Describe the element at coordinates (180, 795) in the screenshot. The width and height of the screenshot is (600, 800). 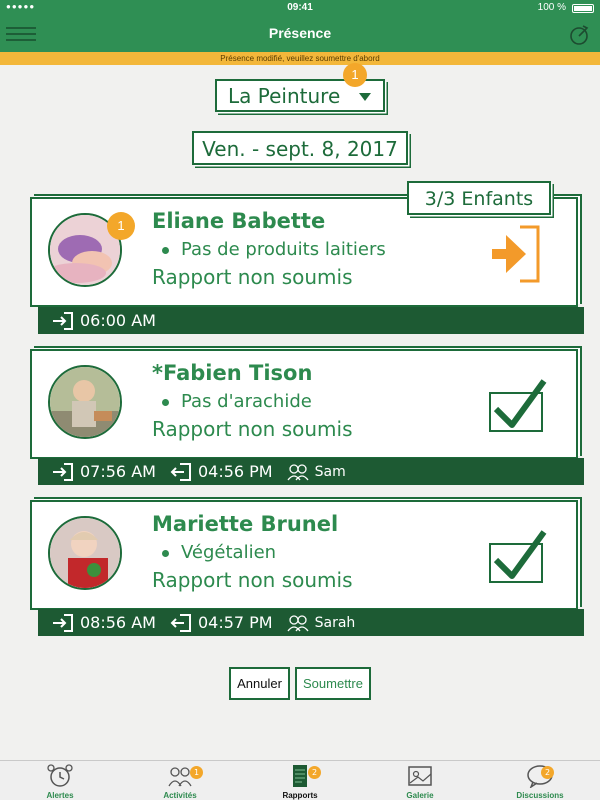
I see `tab-label: Activités` at that location.